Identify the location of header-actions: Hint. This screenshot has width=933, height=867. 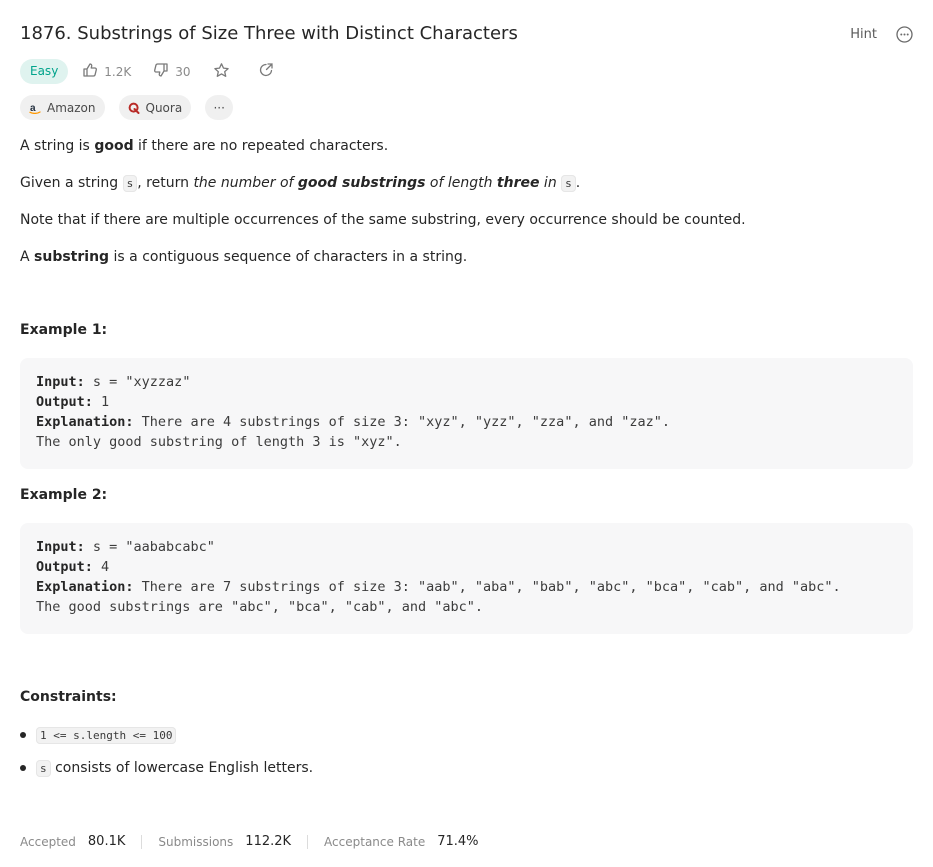
(881, 34).